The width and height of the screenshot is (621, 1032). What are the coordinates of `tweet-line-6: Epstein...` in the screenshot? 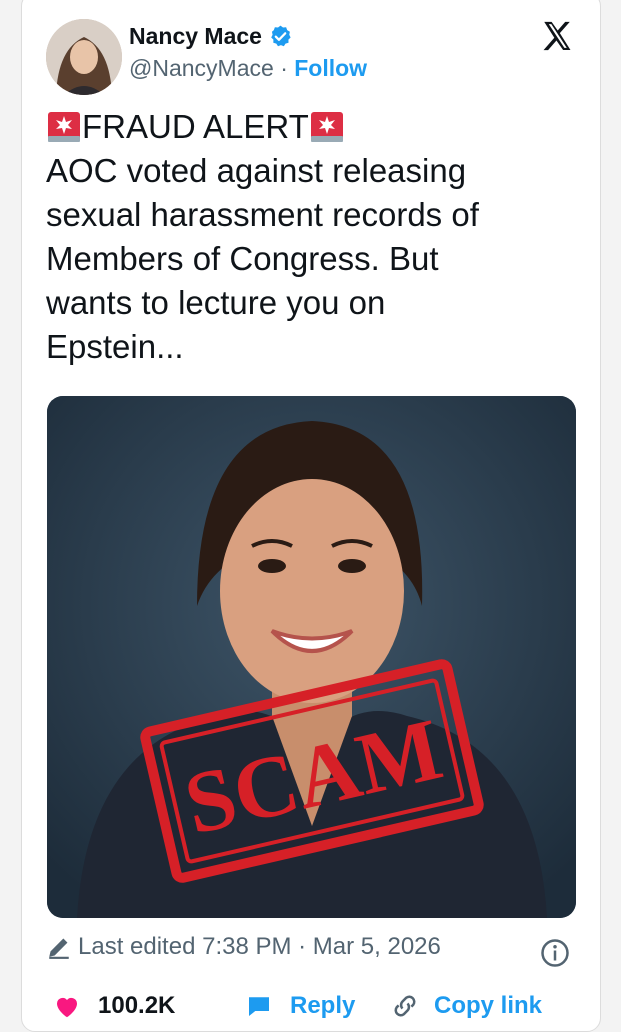 It's located at (115, 346).